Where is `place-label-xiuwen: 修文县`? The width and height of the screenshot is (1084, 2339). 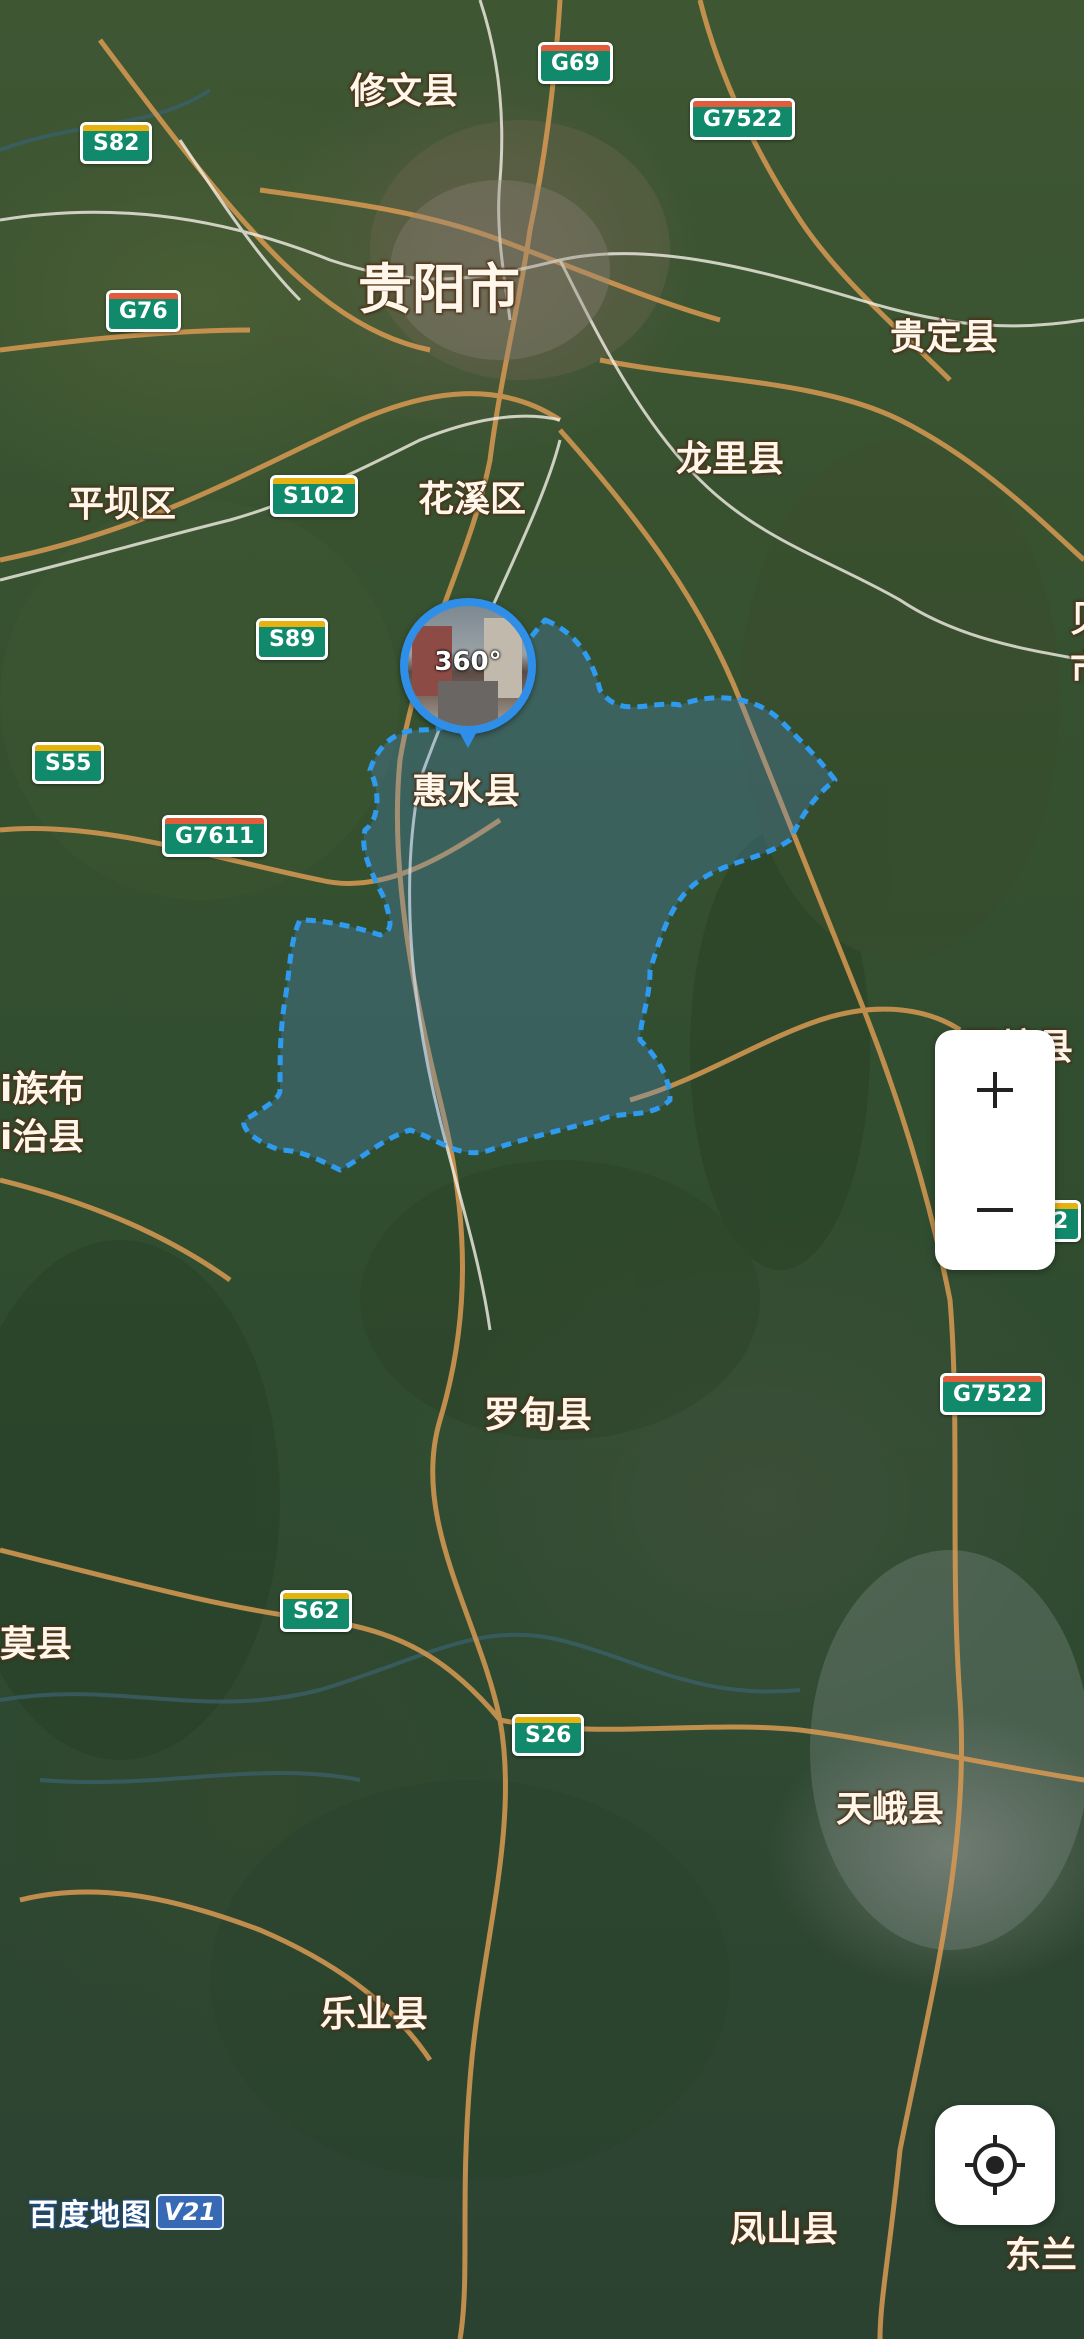
place-label-xiuwen: 修文县 is located at coordinates (404, 88).